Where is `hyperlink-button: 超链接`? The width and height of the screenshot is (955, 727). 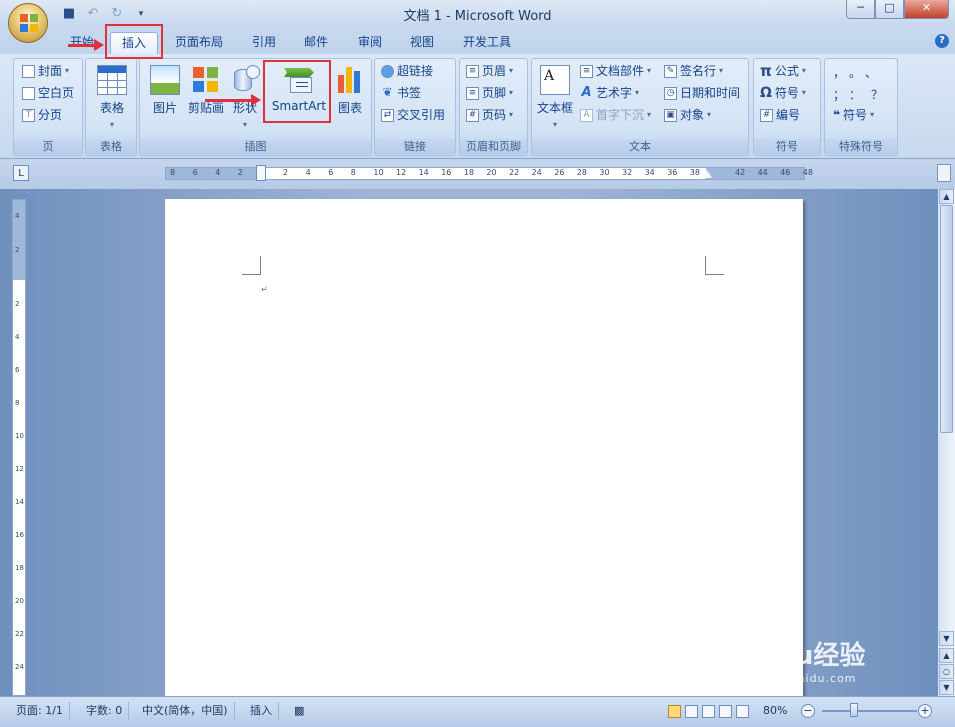 hyperlink-button: 超链接 is located at coordinates (407, 71).